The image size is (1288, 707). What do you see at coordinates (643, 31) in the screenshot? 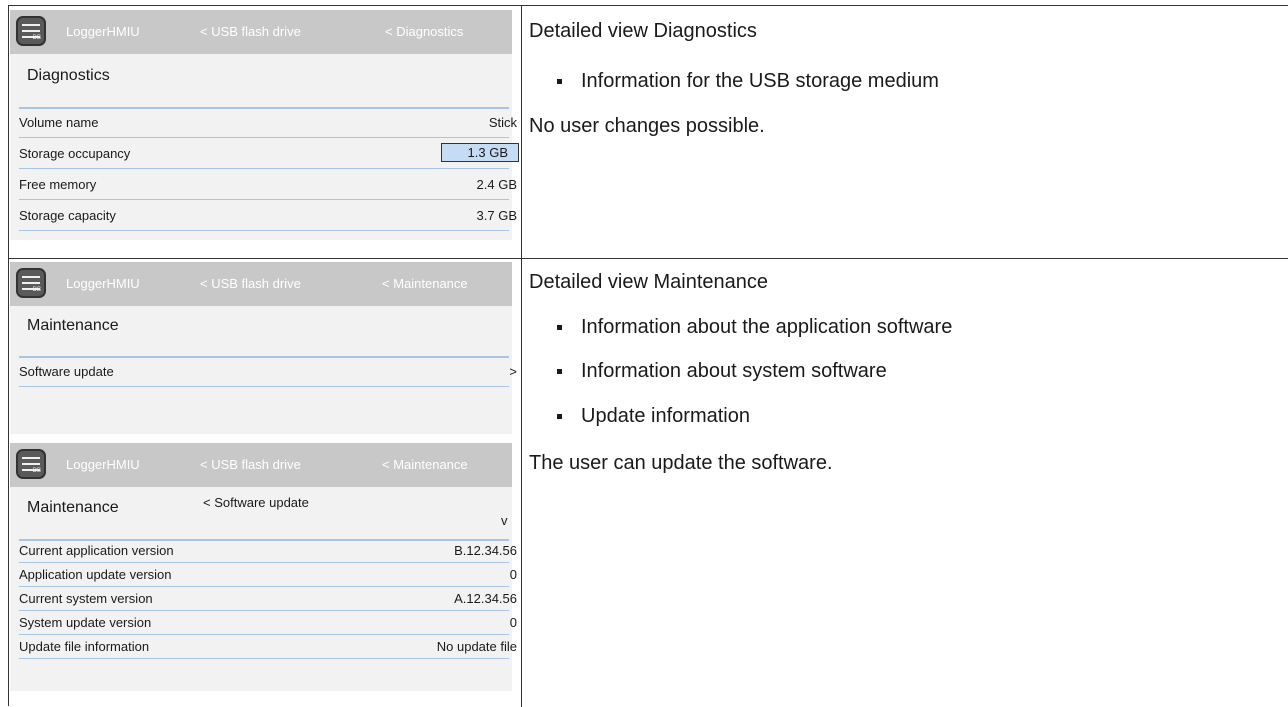
I see `section-heading: Detailed view Diagnostics` at bounding box center [643, 31].